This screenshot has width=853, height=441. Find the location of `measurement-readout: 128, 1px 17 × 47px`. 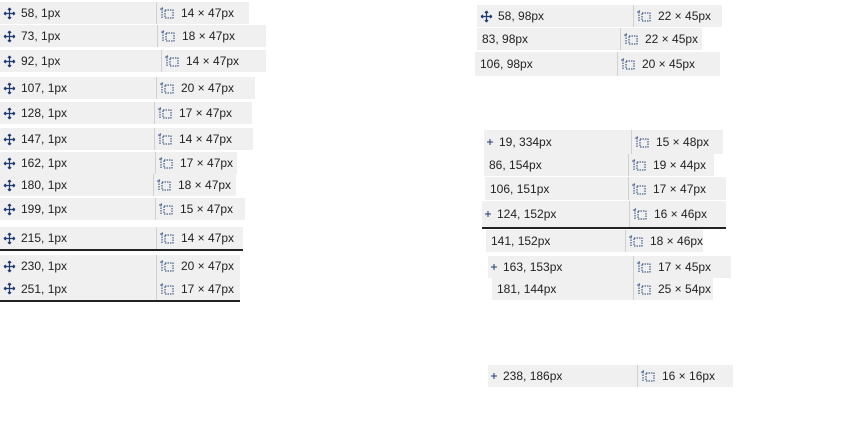

measurement-readout: 128, 1px 17 × 47px is located at coordinates (126, 113).